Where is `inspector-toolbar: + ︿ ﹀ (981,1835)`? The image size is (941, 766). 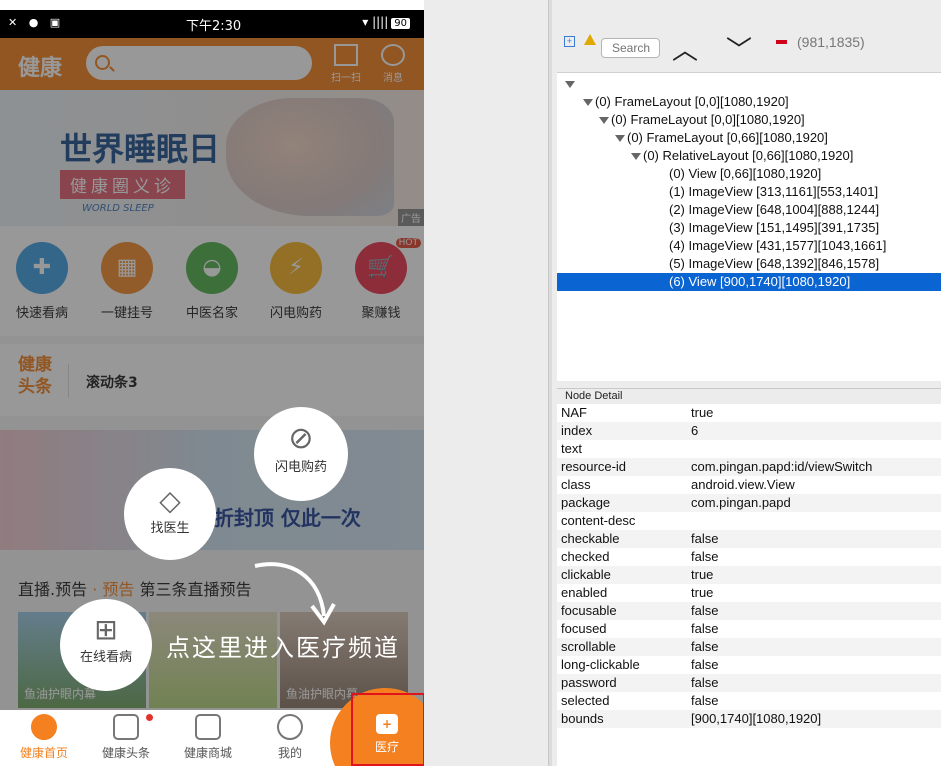 inspector-toolbar: + ︿ ﹀ (981,1835) is located at coordinates (746, 36).